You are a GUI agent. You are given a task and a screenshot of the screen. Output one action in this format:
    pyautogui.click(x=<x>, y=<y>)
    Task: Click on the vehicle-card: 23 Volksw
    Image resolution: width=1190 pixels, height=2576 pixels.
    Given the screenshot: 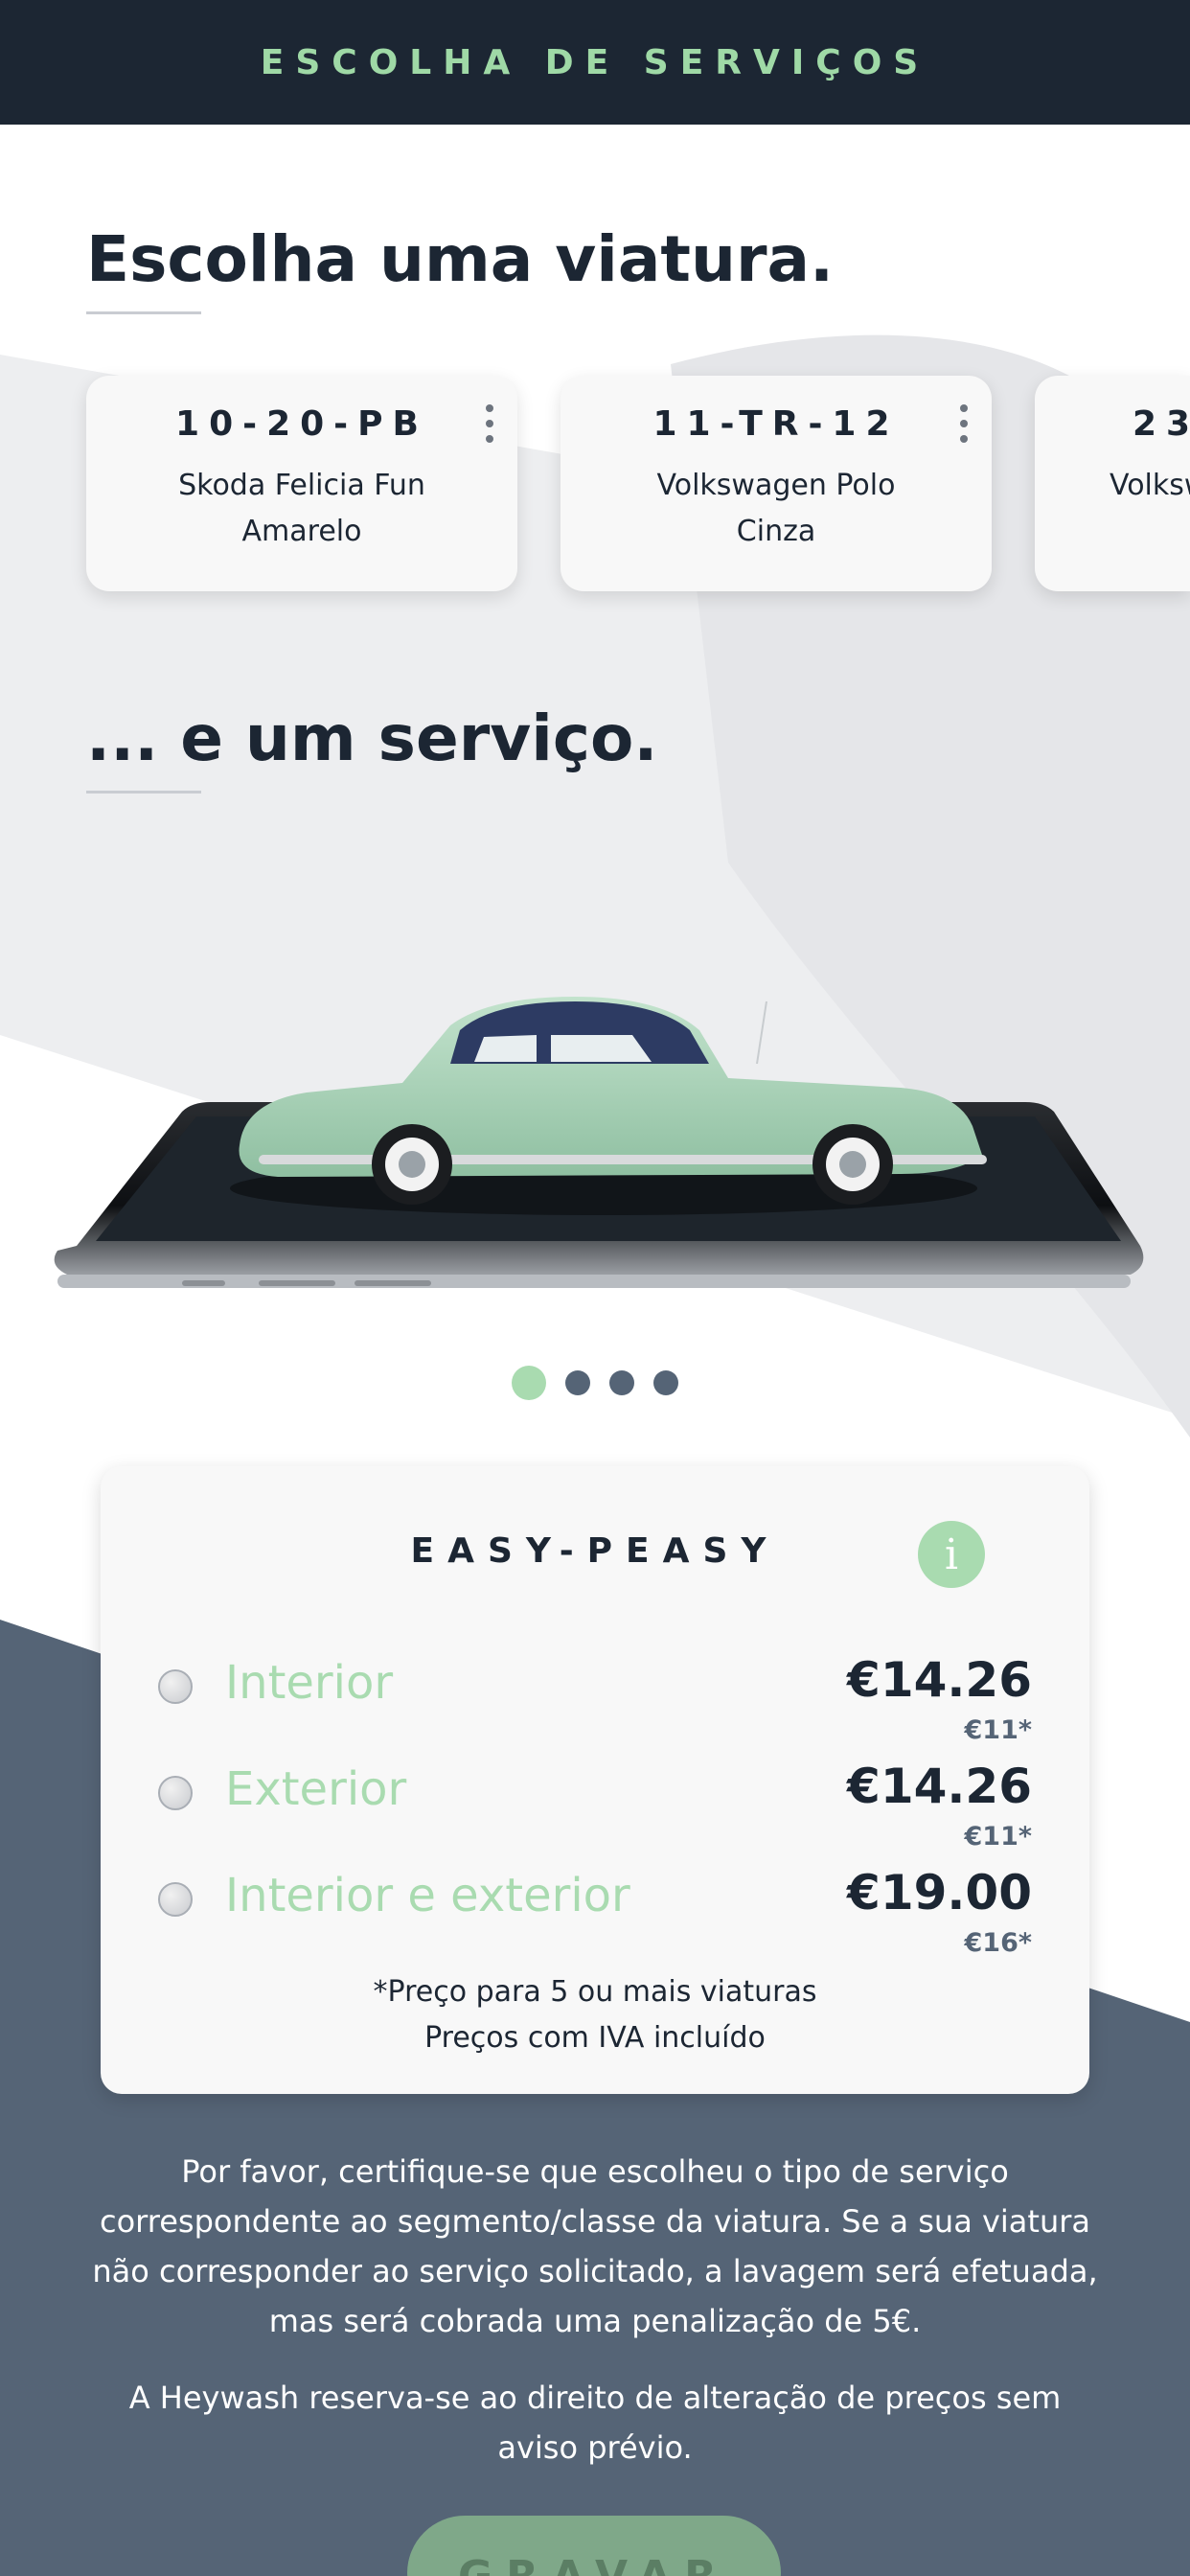 What is the action you would take?
    pyautogui.click(x=1112, y=483)
    